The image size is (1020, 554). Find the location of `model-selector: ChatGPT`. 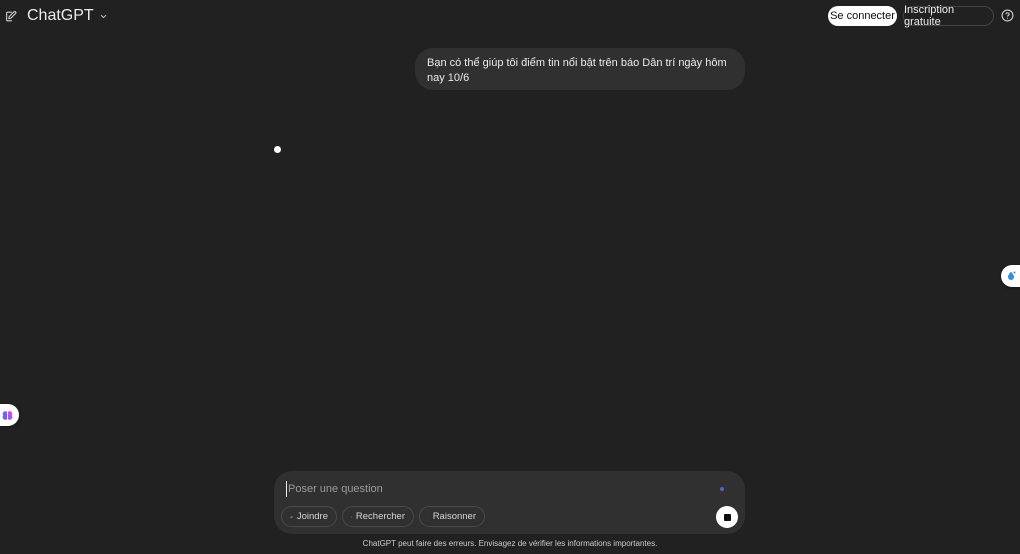

model-selector: ChatGPT is located at coordinates (67, 16).